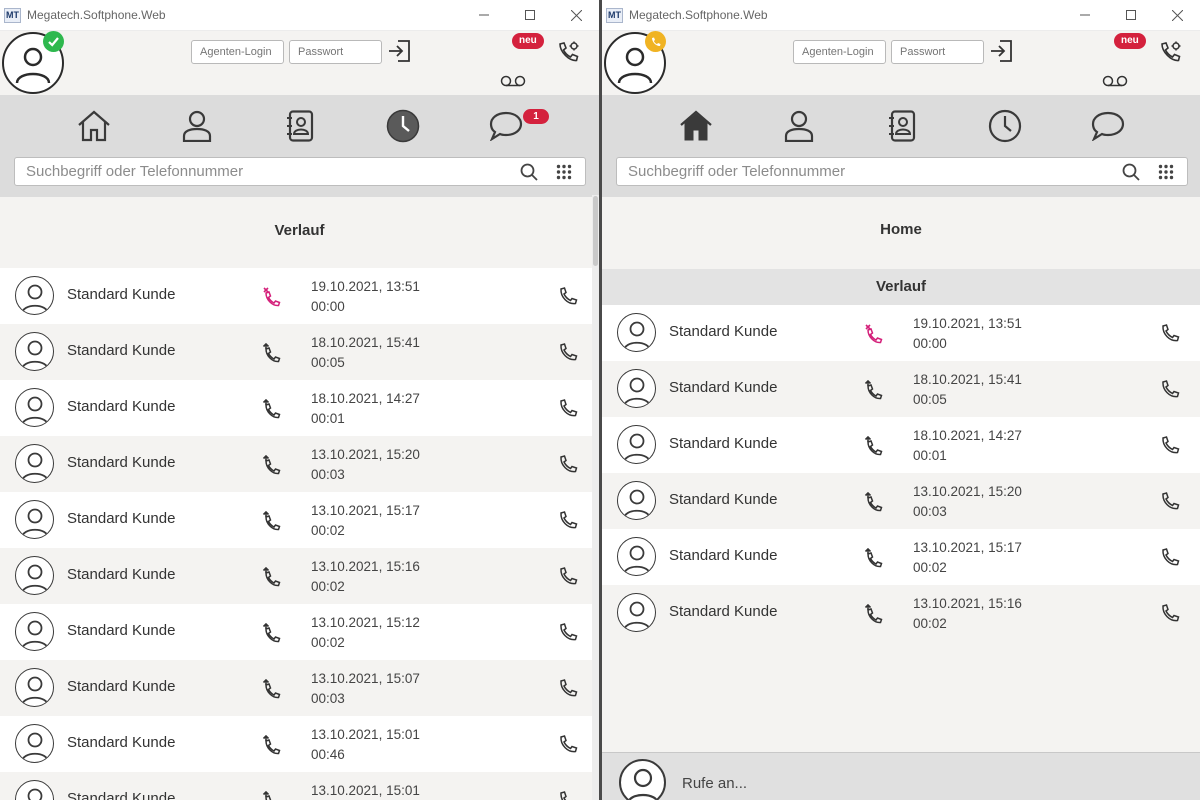  What do you see at coordinates (299, 632) in the screenshot?
I see `history-row: Standard Kunde 13.10.2021, 15:12 00:02` at bounding box center [299, 632].